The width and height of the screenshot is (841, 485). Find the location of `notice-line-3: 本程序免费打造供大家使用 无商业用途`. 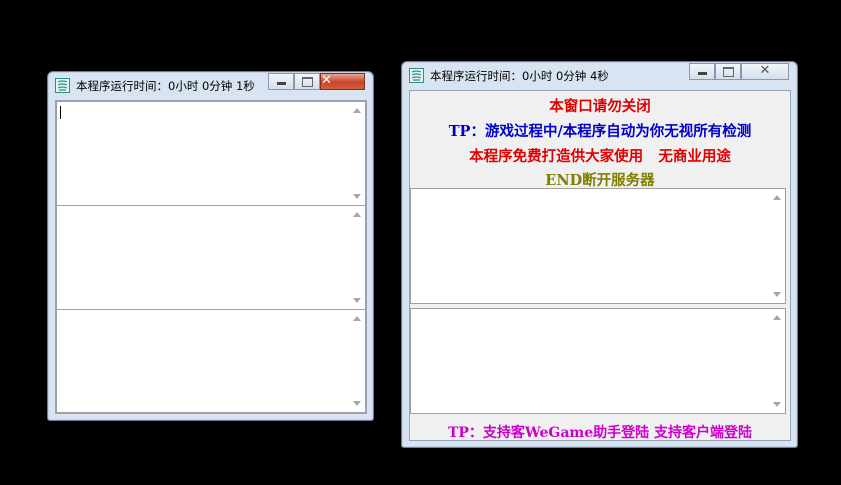

notice-line-3: 本程序免费打造供大家使用 无商业用途 is located at coordinates (600, 156).